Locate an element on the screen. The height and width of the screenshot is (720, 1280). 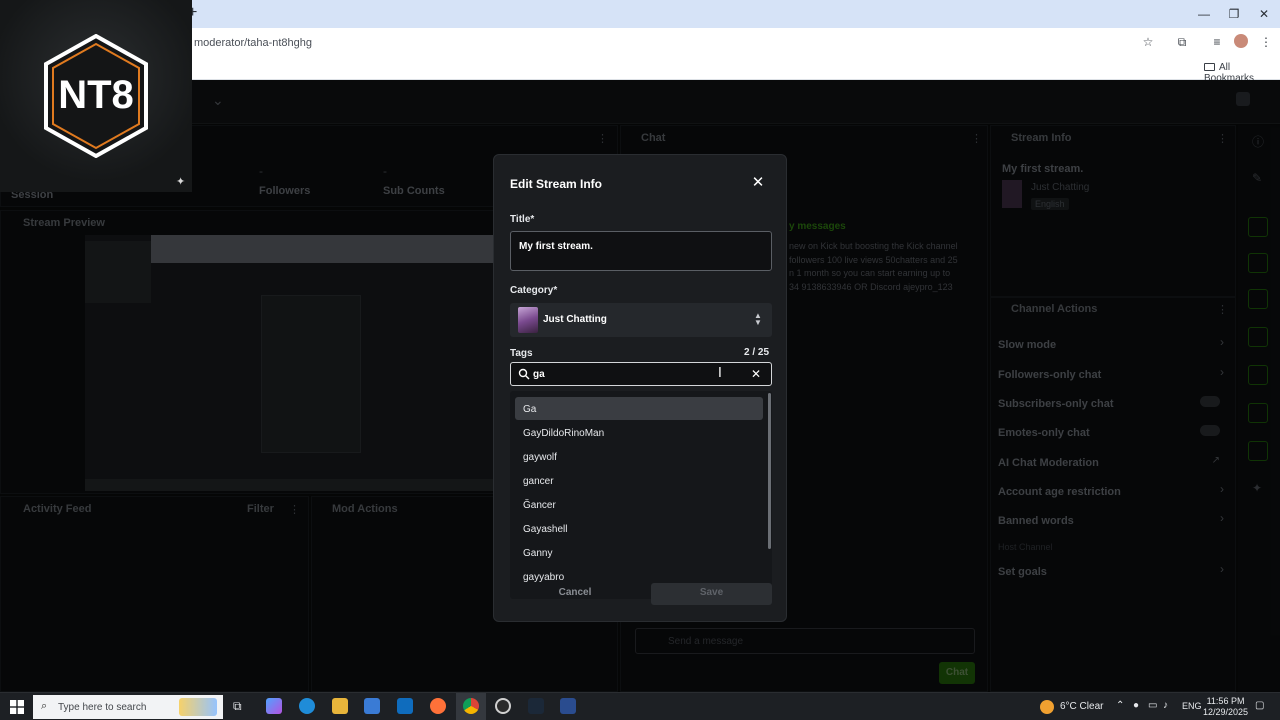
chrome-icon is located at coordinates (471, 706).